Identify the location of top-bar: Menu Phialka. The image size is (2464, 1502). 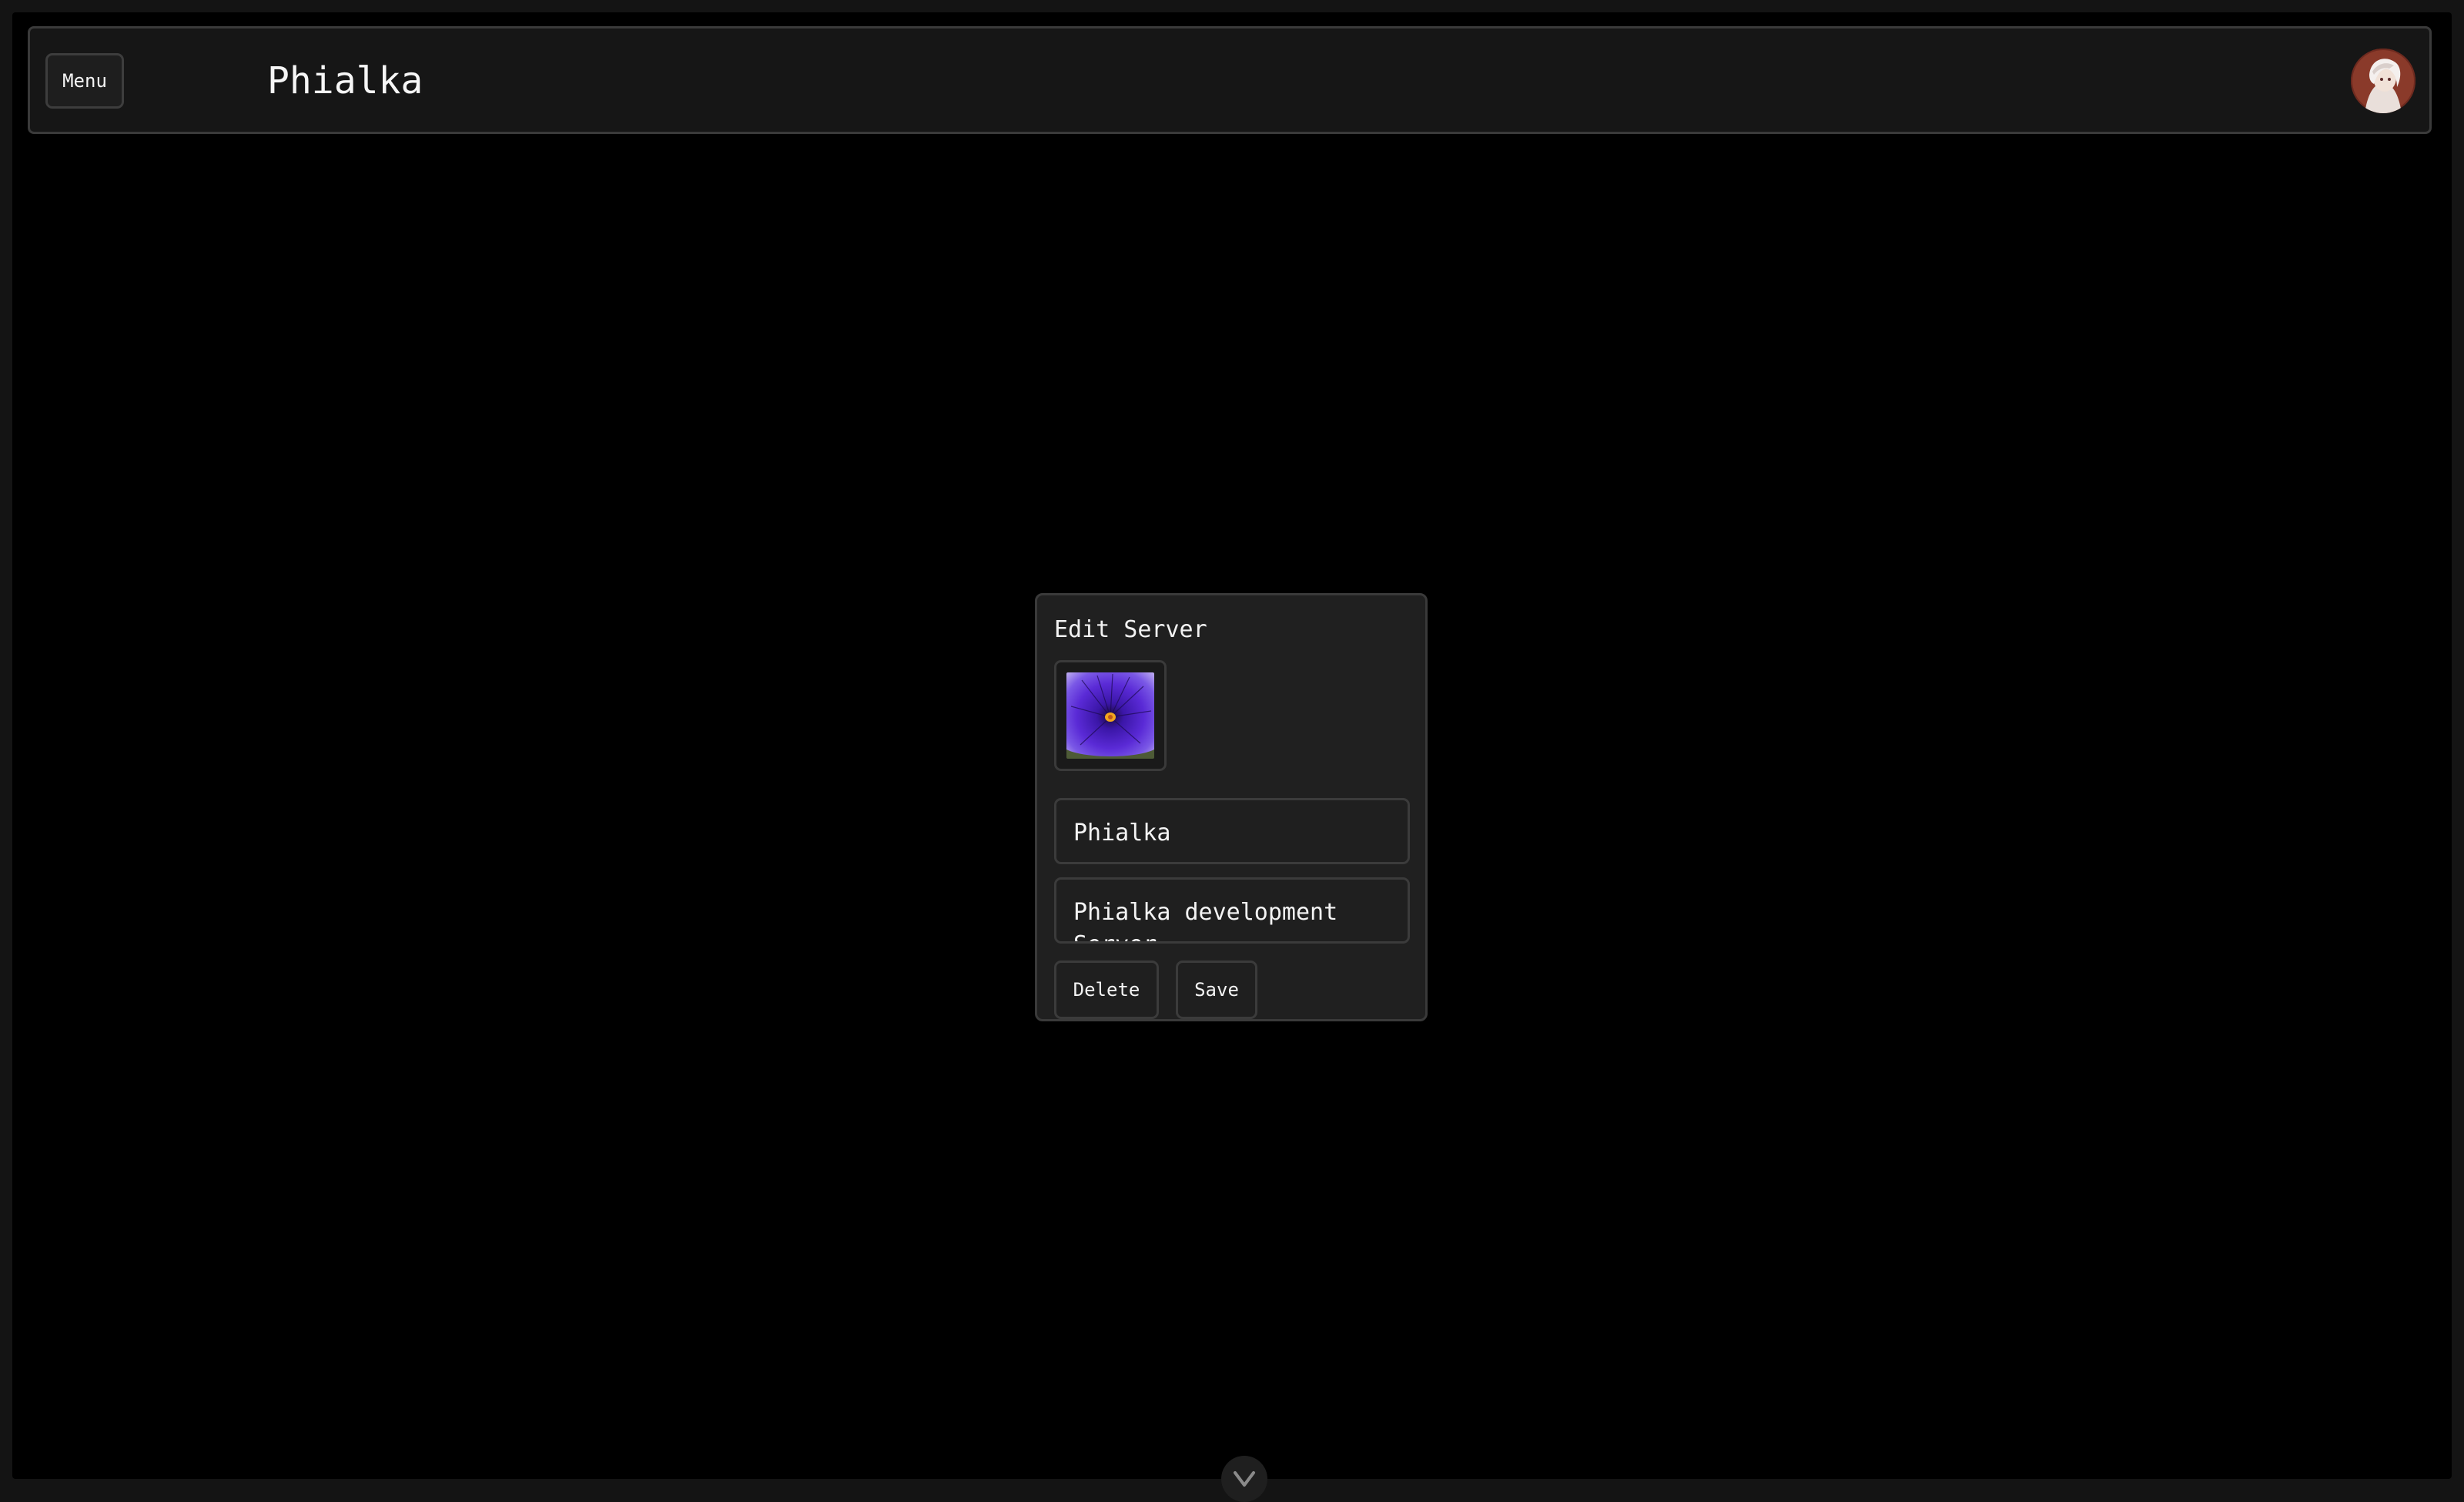
(1230, 80).